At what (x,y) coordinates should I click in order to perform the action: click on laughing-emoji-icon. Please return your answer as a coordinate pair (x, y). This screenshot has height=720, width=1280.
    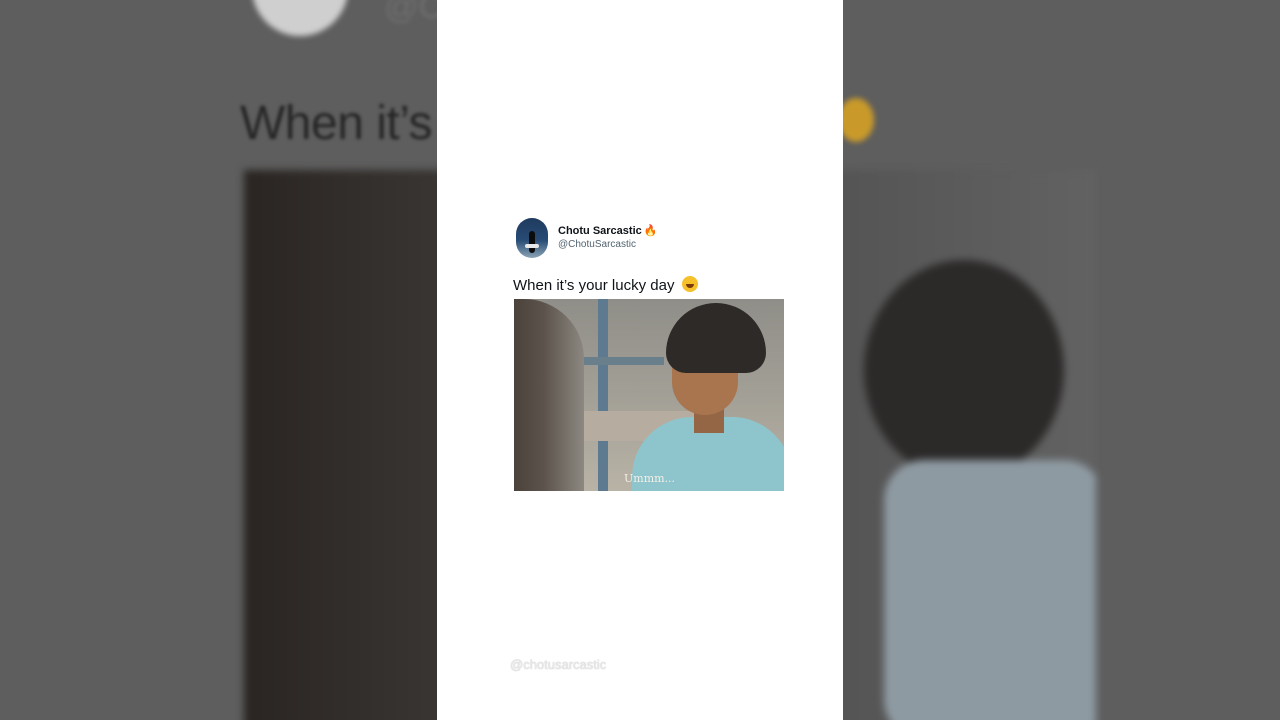
    Looking at the image, I should click on (689, 284).